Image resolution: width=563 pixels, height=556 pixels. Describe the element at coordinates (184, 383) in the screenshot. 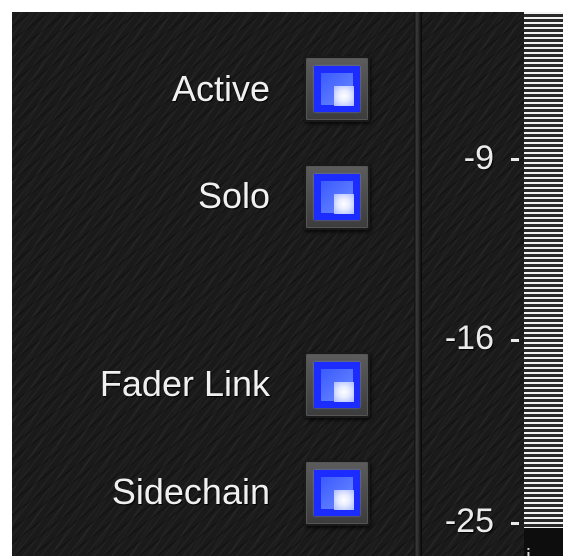

I see `fader-link-label: Fader Link` at that location.